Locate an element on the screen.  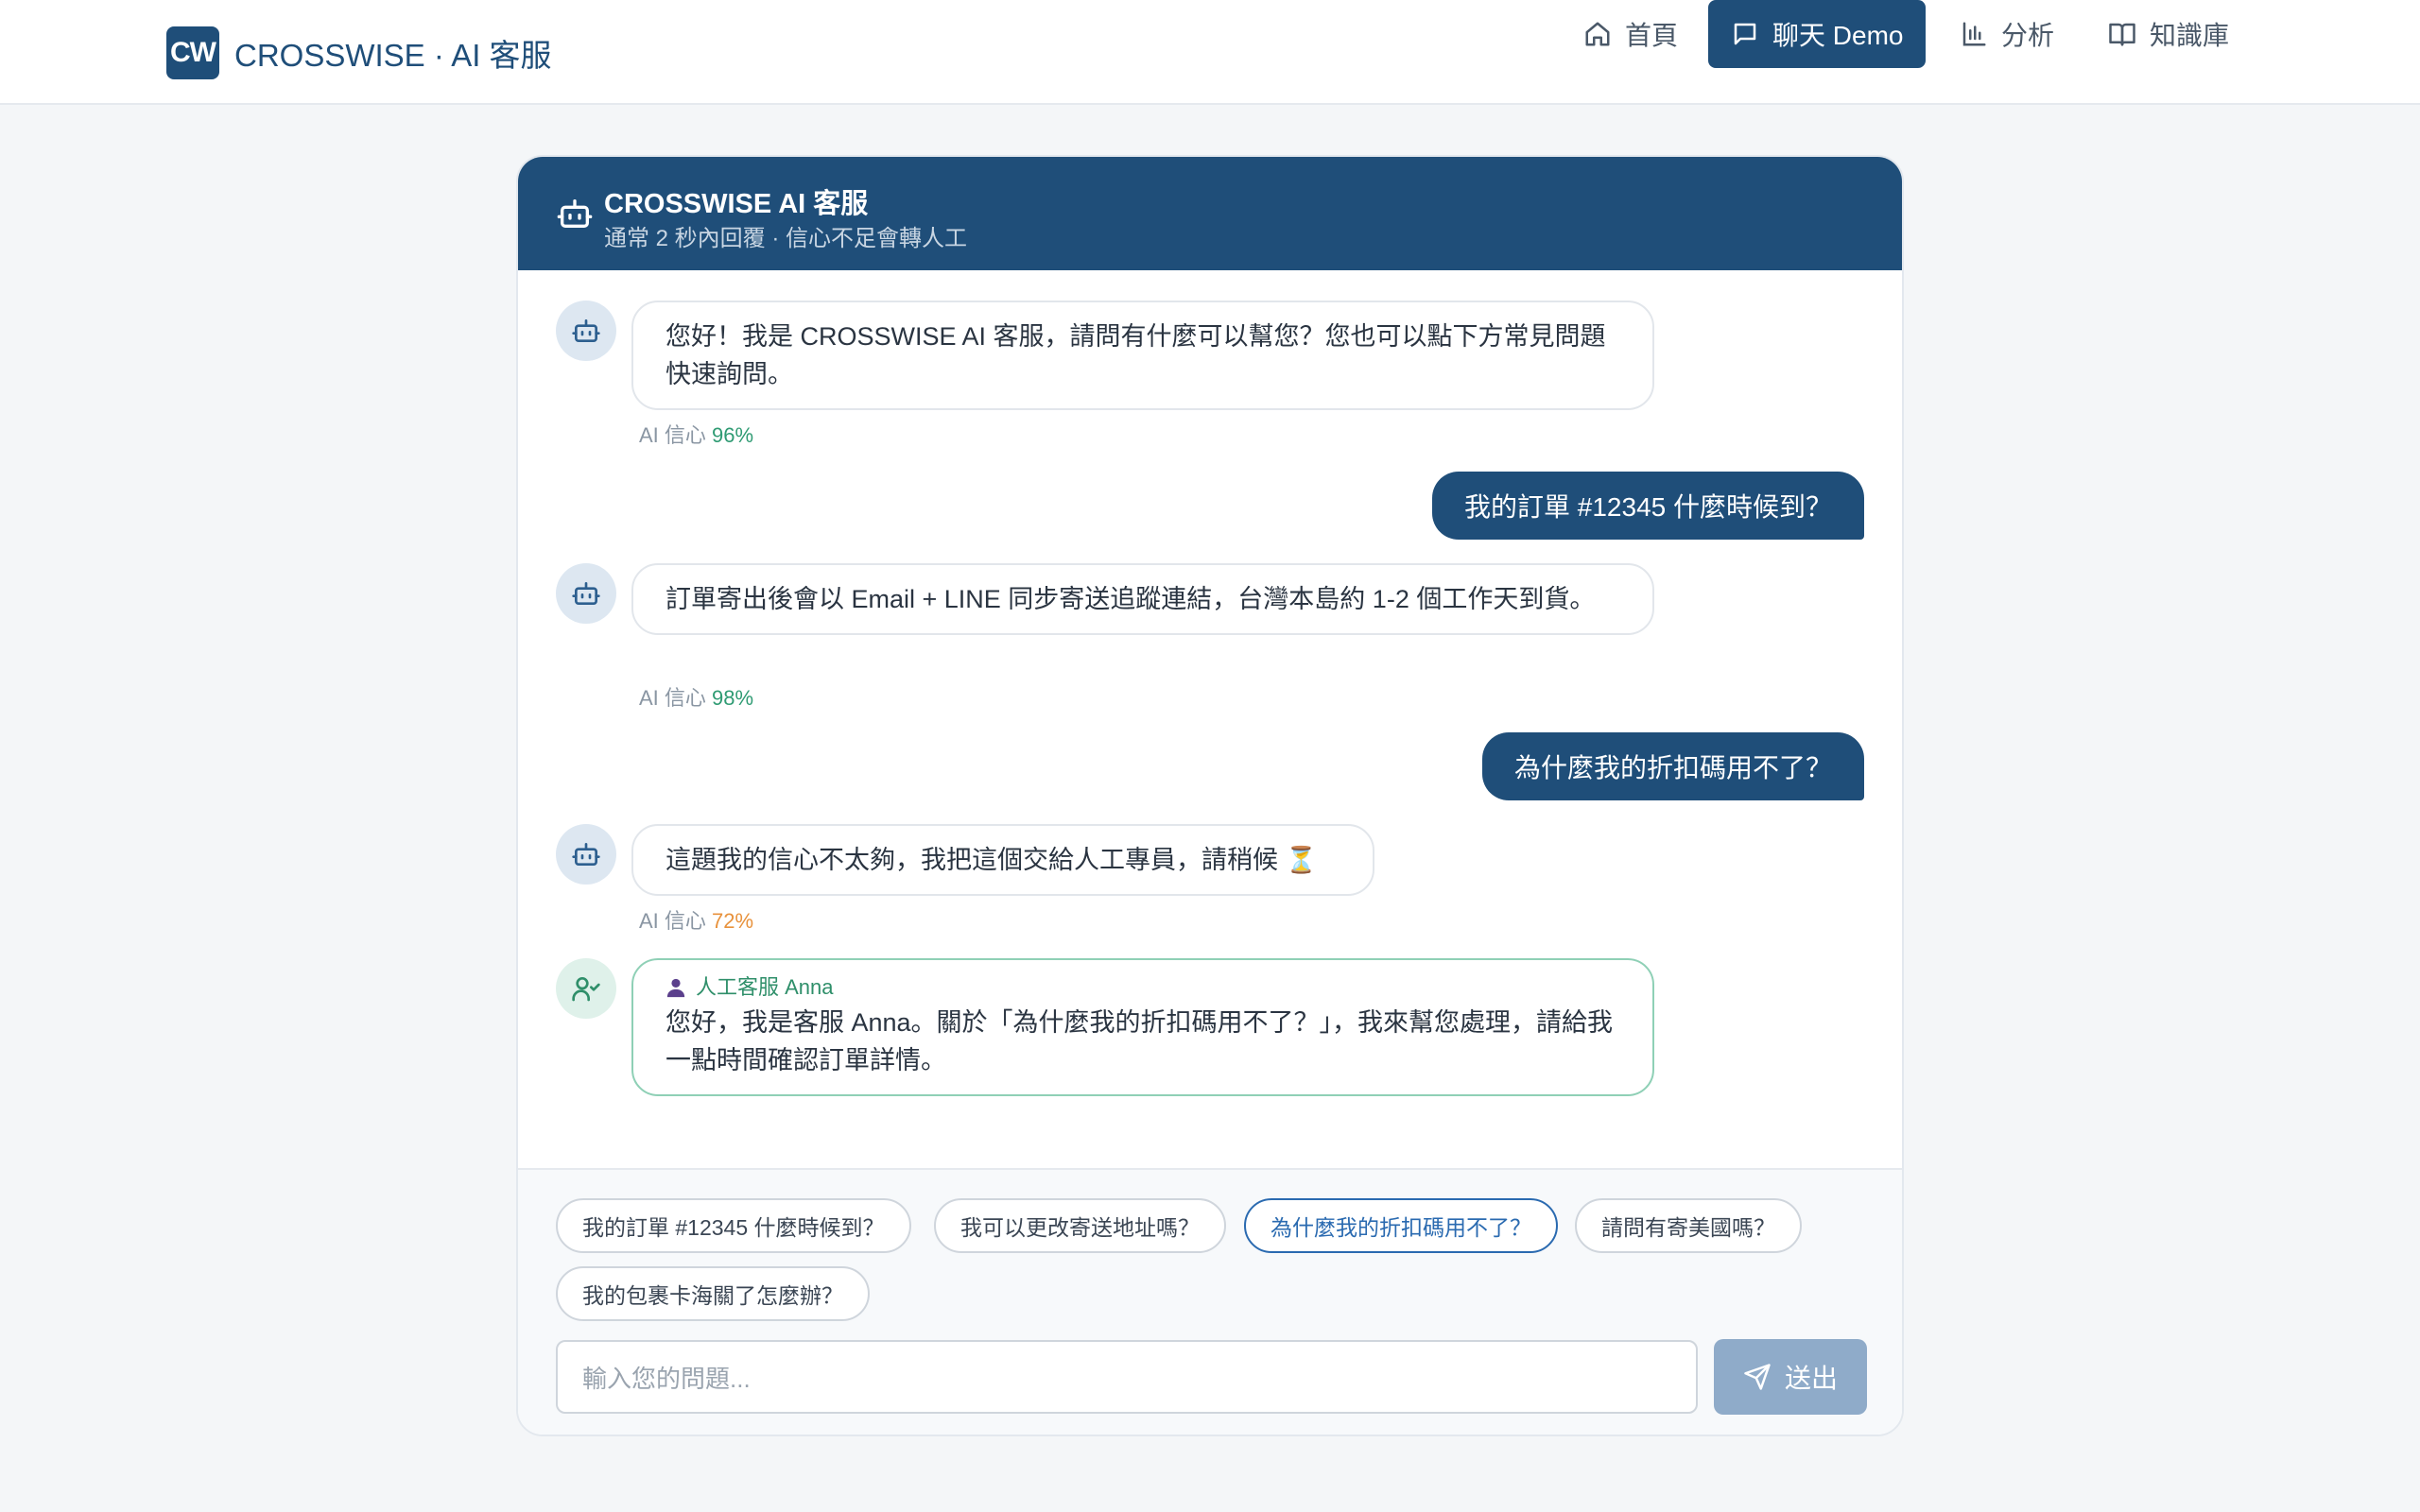
confidence-indicator: AI 信心 96% is located at coordinates (696, 434).